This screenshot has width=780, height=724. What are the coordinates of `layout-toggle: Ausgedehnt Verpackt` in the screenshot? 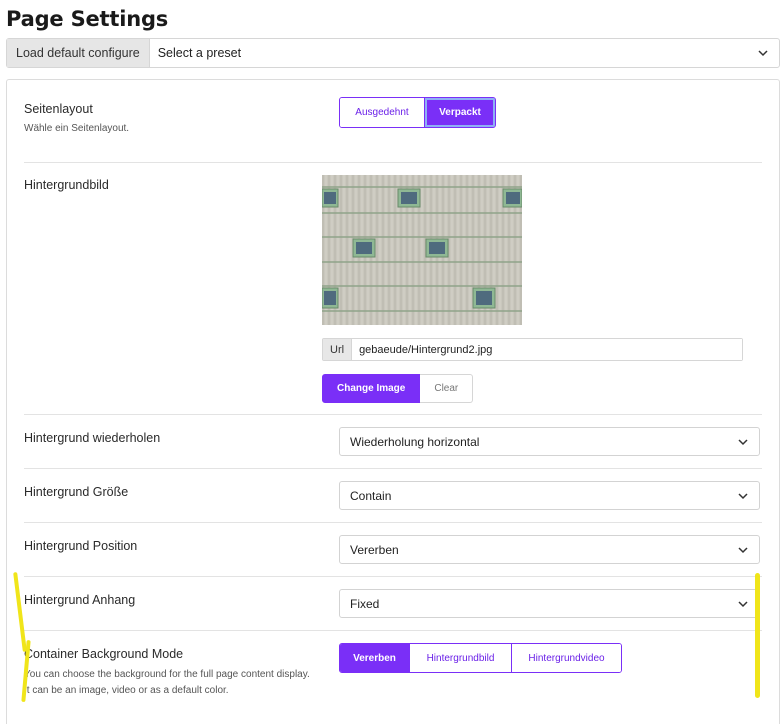 It's located at (417, 112).